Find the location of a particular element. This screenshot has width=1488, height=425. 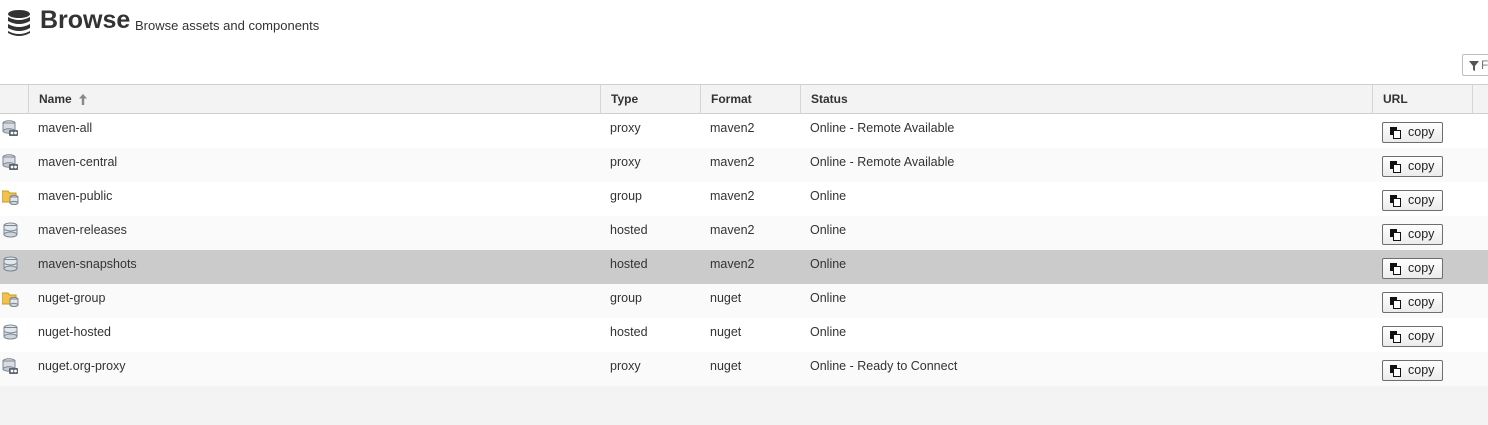

column-icon-header is located at coordinates (14, 99).